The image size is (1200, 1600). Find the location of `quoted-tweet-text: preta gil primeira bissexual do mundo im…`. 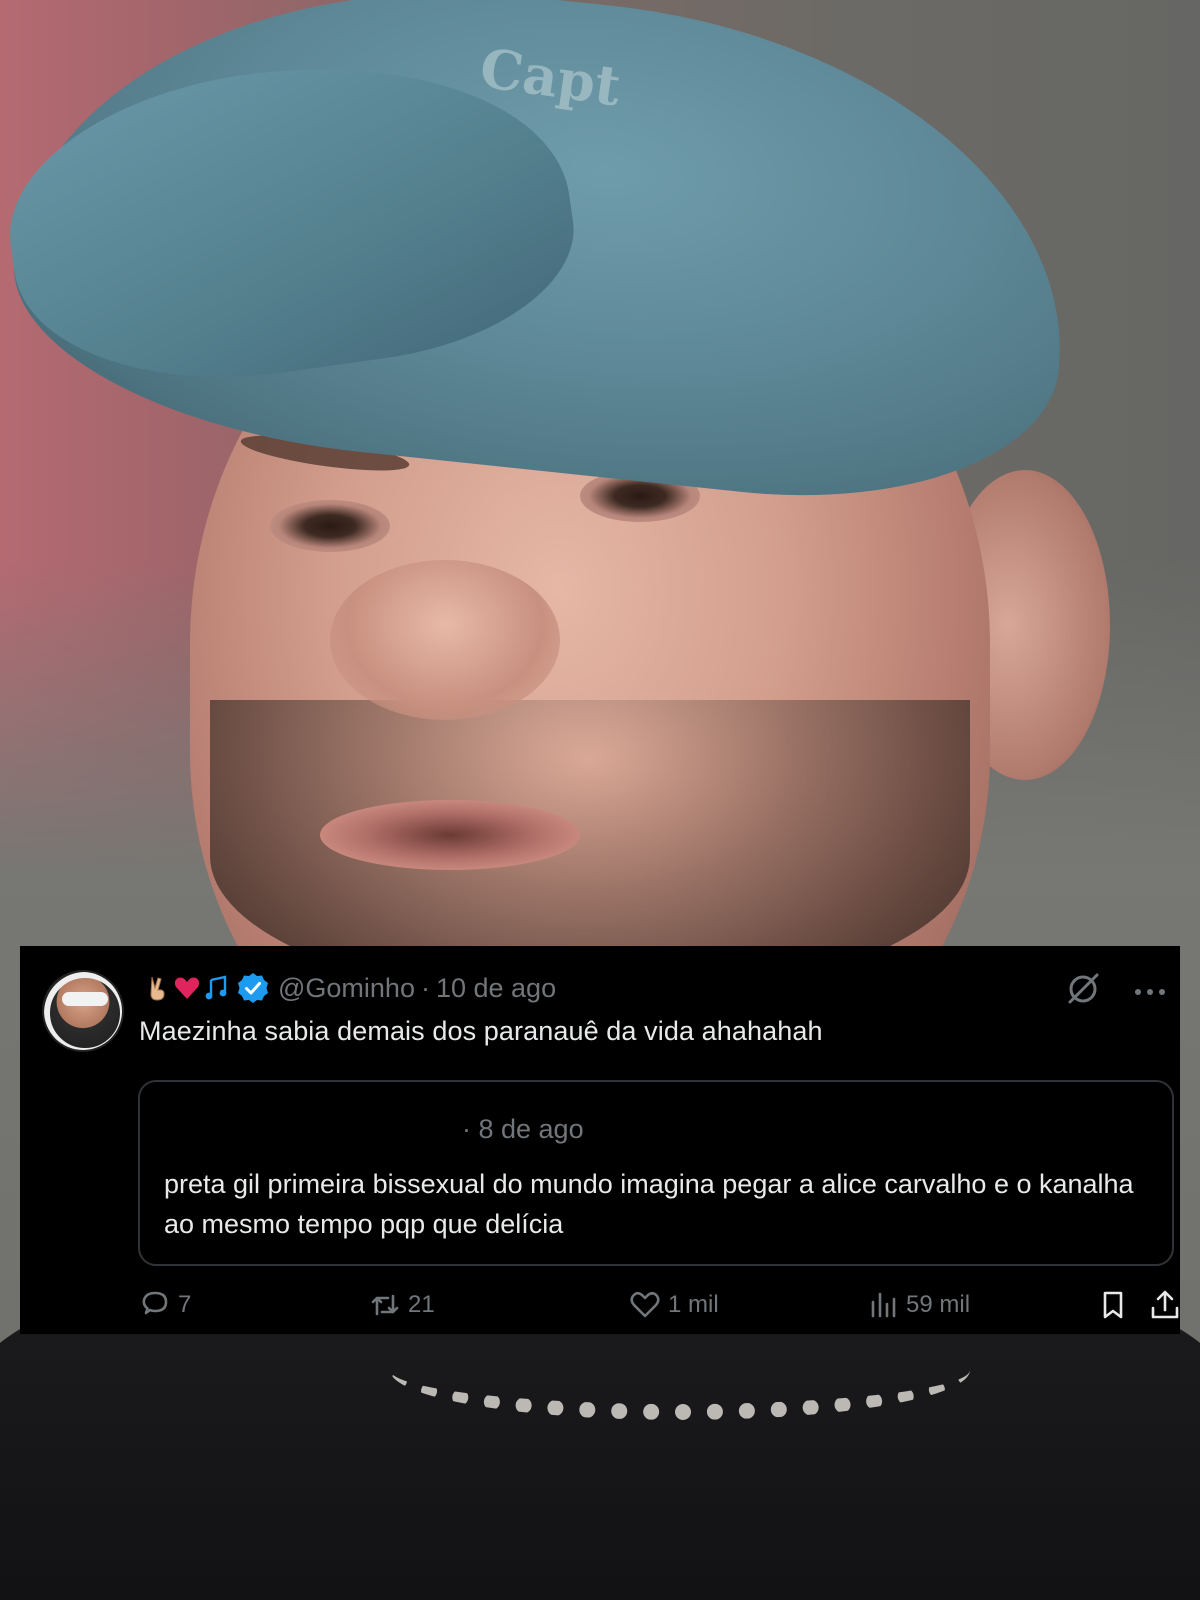

quoted-tweet-text: preta gil primeira bissexual do mundo im… is located at coordinates (649, 1204).